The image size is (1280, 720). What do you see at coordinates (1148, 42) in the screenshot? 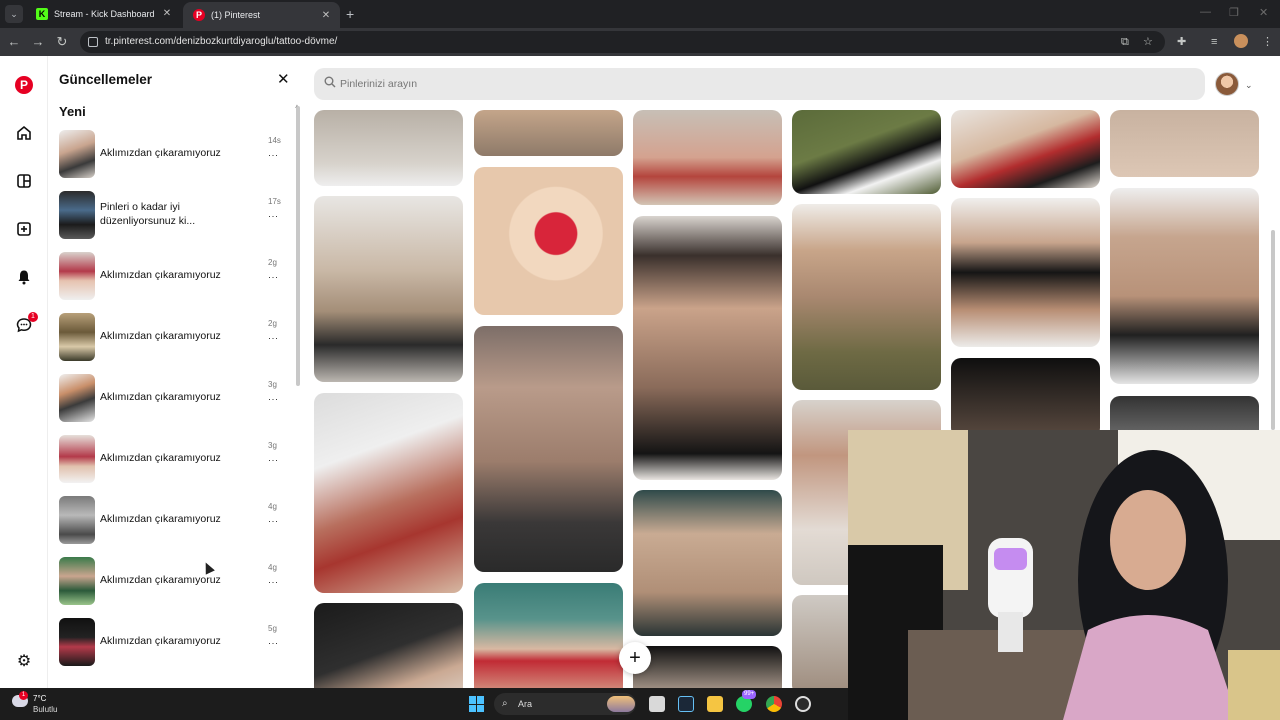
I see `bookmark-star-icon: ☆` at bounding box center [1148, 42].